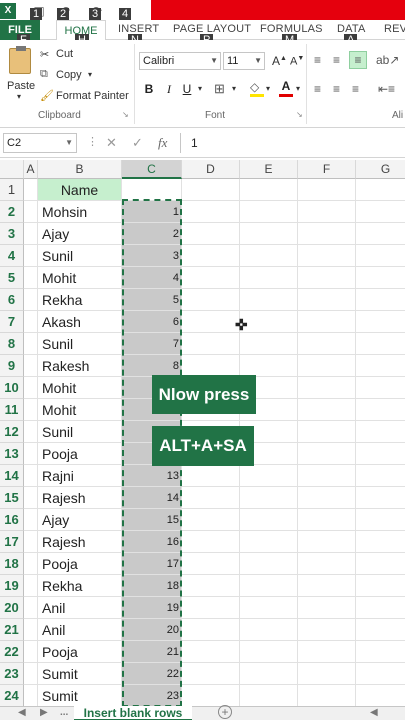  Describe the element at coordinates (374, 712) in the screenshot. I see `scroll-left-icon: ◀` at that location.